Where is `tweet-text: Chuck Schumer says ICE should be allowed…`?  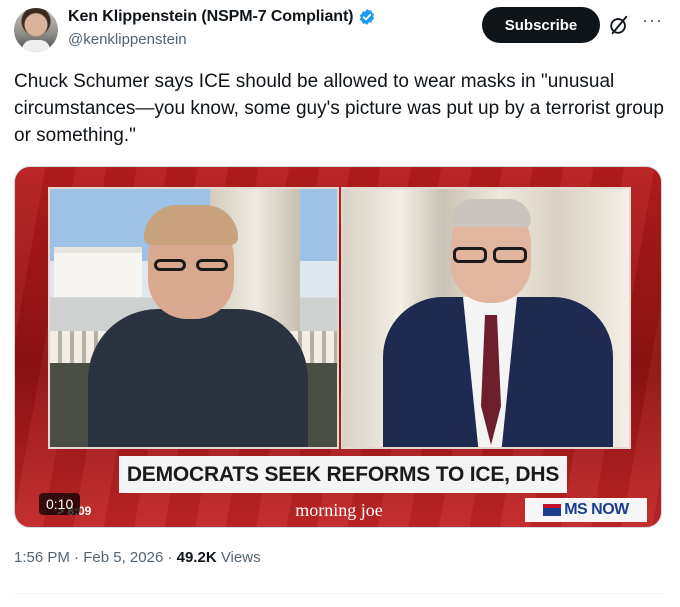
tweet-text: Chuck Schumer says ICE should be allowed… is located at coordinates (339, 108).